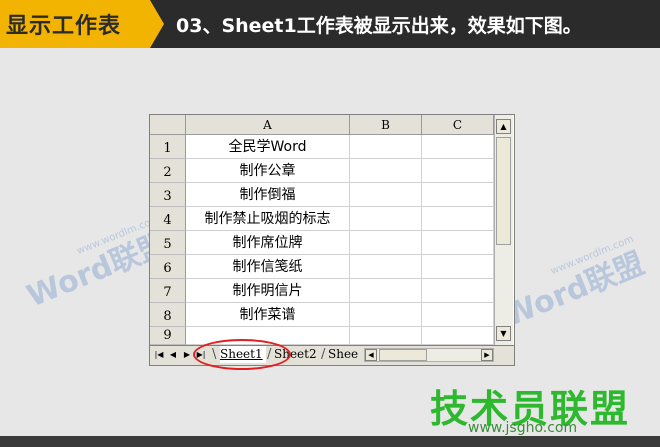 This screenshot has width=660, height=447. What do you see at coordinates (168, 195) in the screenshot?
I see `row-header: 3` at bounding box center [168, 195].